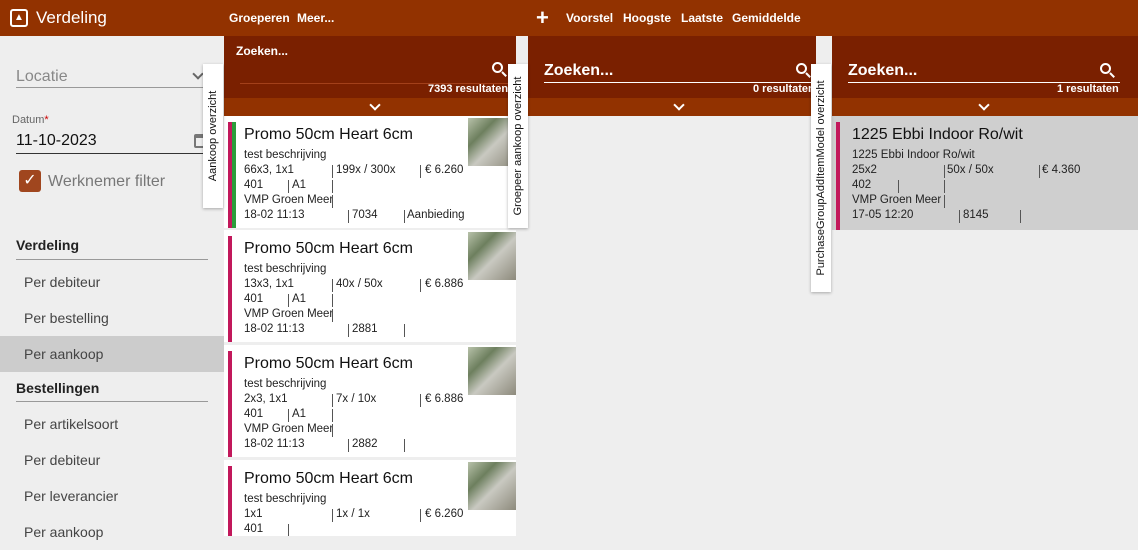  I want to click on card-qty: 1x1, so click(253, 514).